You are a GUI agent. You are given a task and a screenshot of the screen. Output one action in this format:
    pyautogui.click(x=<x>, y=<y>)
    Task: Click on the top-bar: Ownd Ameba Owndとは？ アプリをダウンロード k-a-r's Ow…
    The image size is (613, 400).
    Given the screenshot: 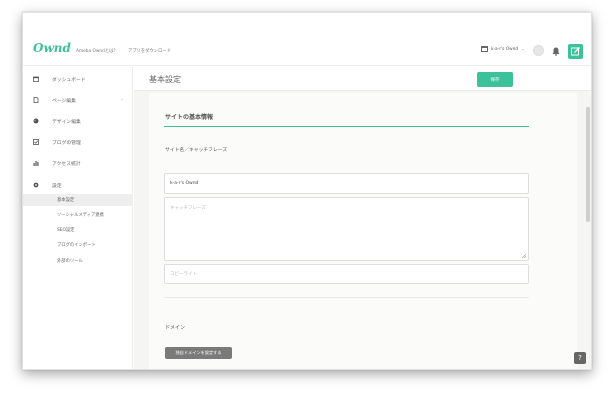 What is the action you would take?
    pyautogui.click(x=307, y=39)
    